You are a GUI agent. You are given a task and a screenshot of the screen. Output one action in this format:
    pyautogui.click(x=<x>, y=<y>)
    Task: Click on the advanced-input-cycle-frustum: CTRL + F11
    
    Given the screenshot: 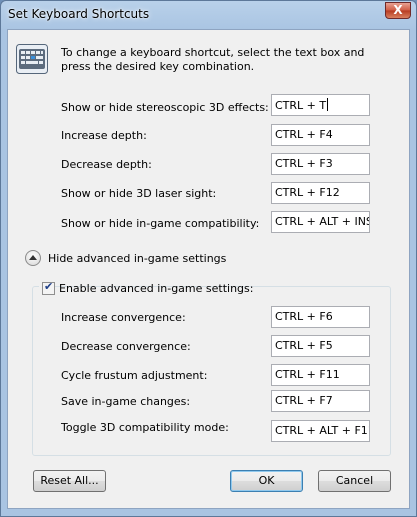 What is the action you would take?
    pyautogui.click(x=320, y=375)
    